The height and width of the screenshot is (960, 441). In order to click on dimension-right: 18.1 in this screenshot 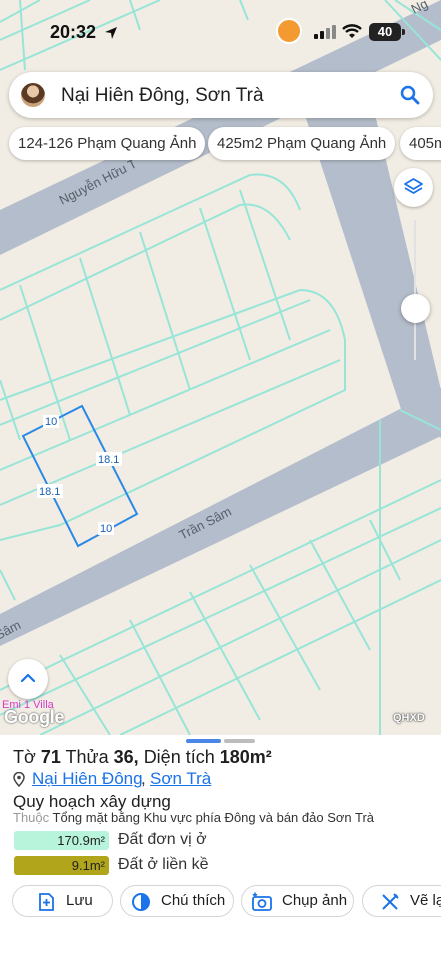, I will do `click(108, 460)`.